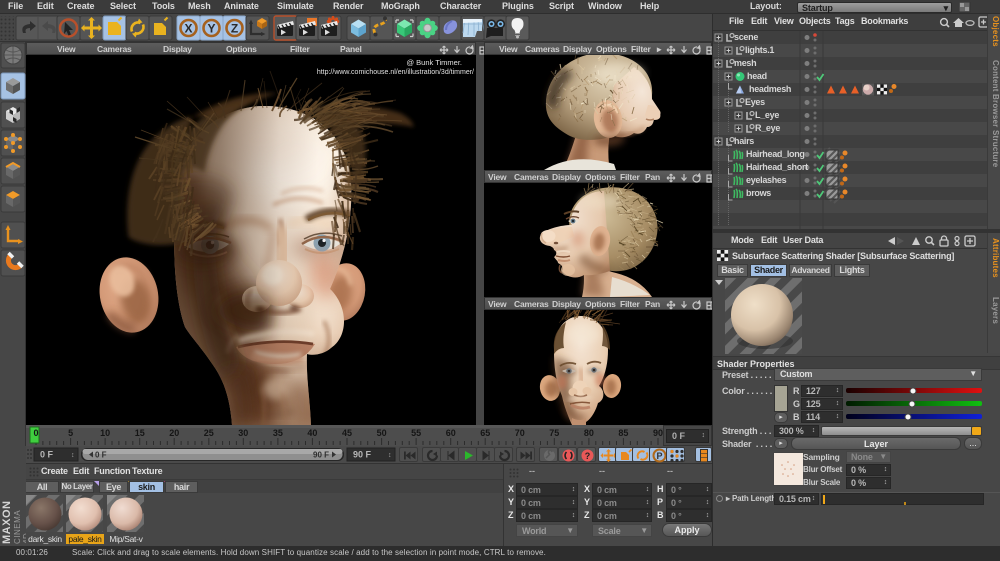  Describe the element at coordinates (659, 456) in the screenshot. I see `svg-text: P` at that location.